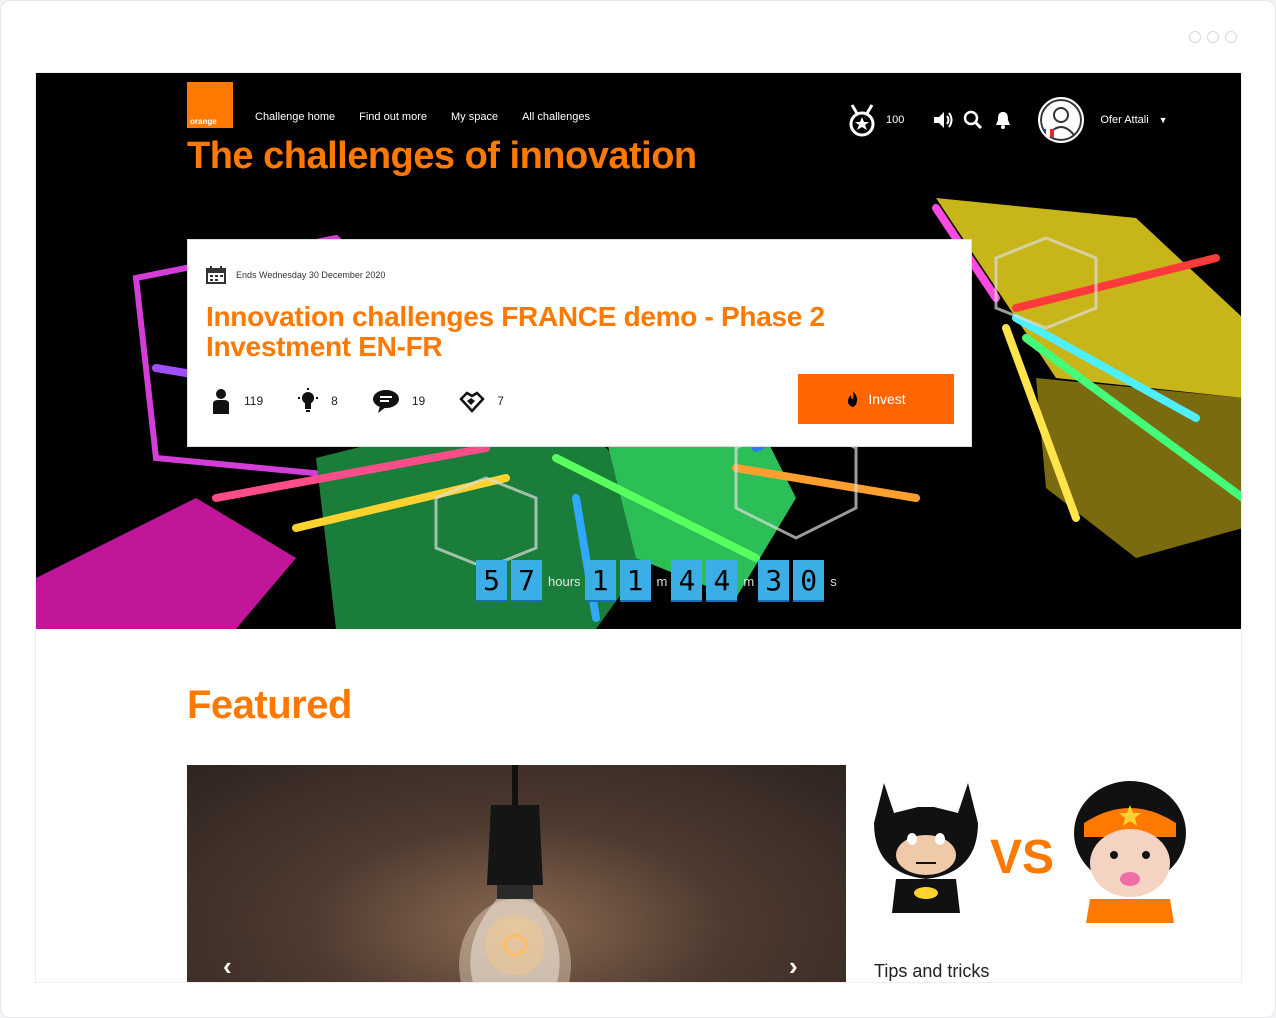  I want to click on featured-heading: Featured, so click(269, 705).